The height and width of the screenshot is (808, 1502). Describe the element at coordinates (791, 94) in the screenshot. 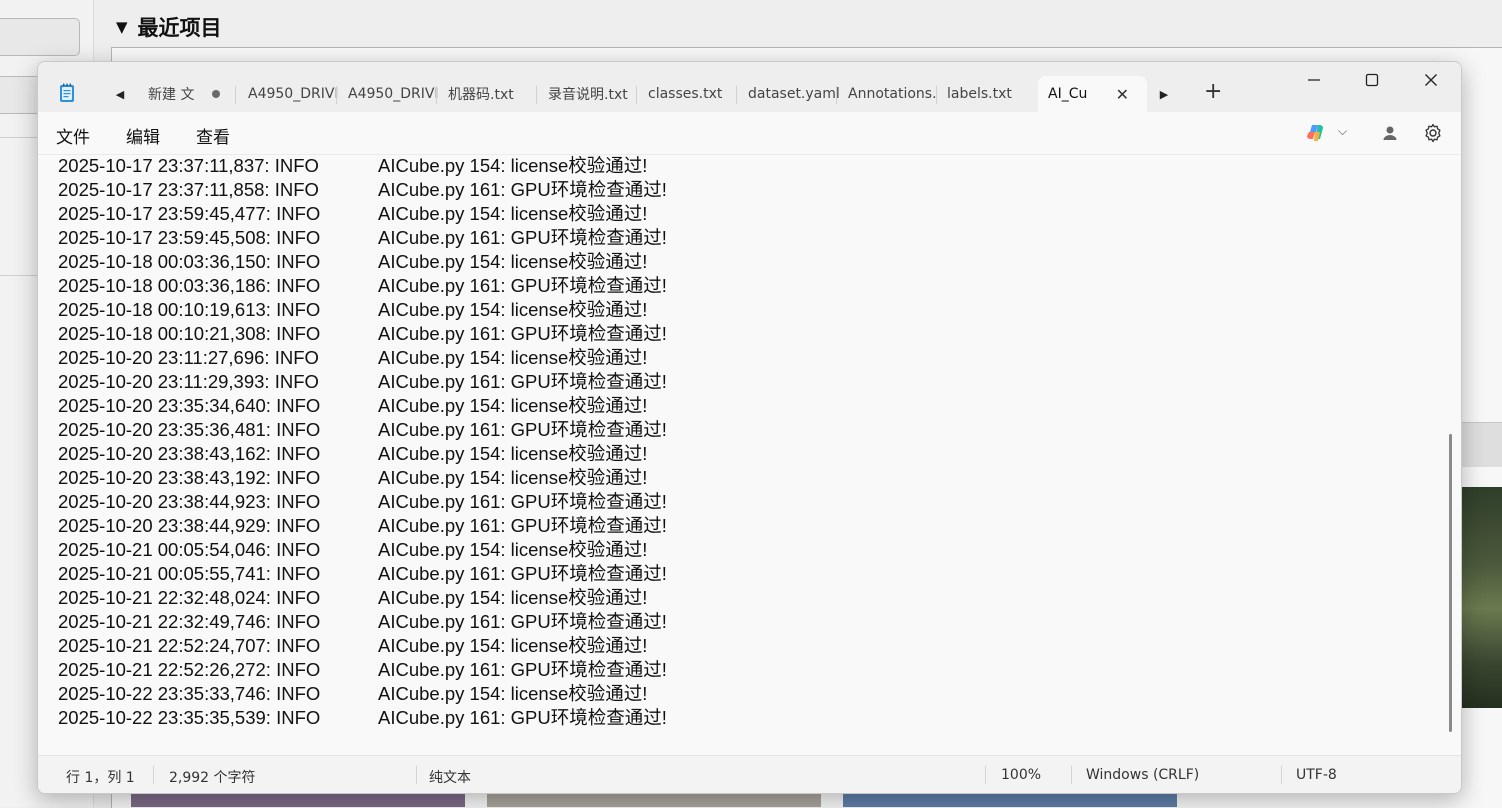

I see `tab: dataset.yaml` at that location.